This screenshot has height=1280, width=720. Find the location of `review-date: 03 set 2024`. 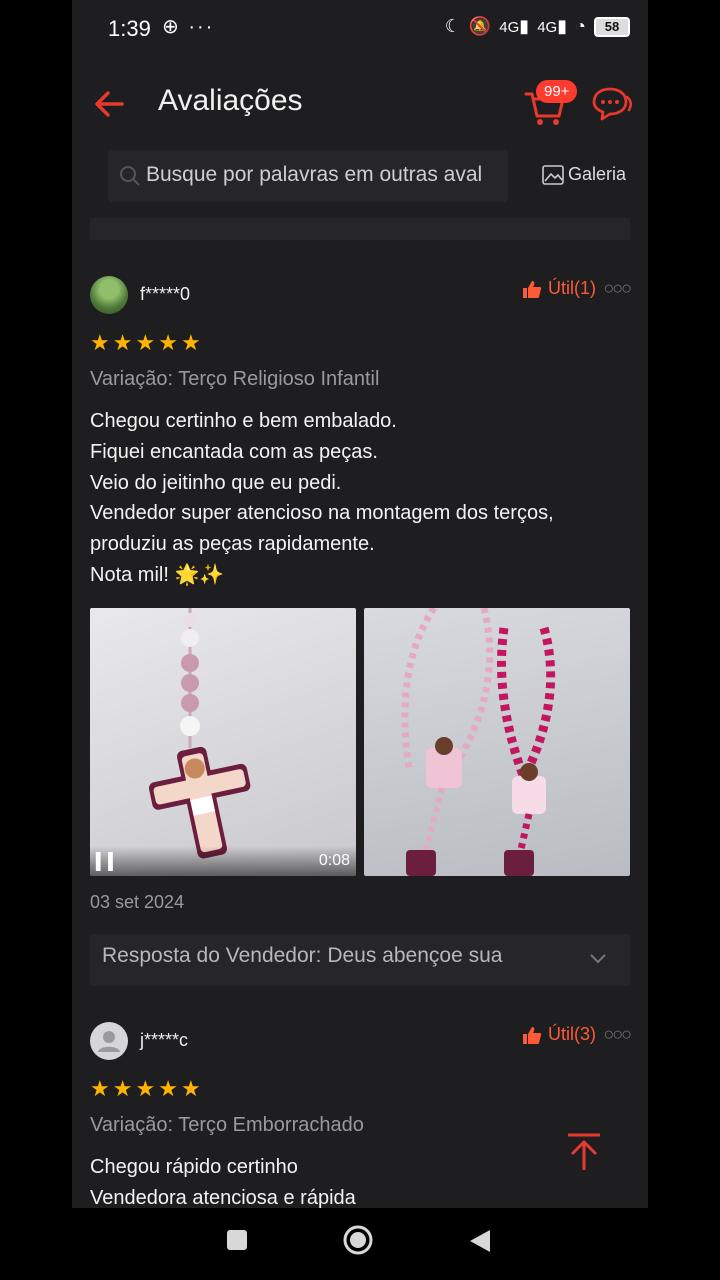

review-date: 03 set 2024 is located at coordinates (137, 902).